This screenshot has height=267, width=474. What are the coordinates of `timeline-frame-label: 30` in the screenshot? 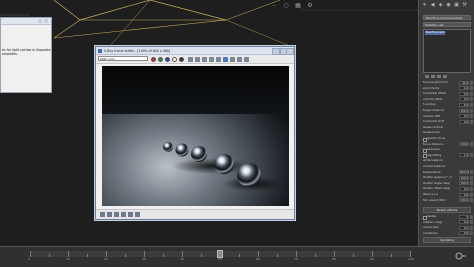 It's located at (144, 259).